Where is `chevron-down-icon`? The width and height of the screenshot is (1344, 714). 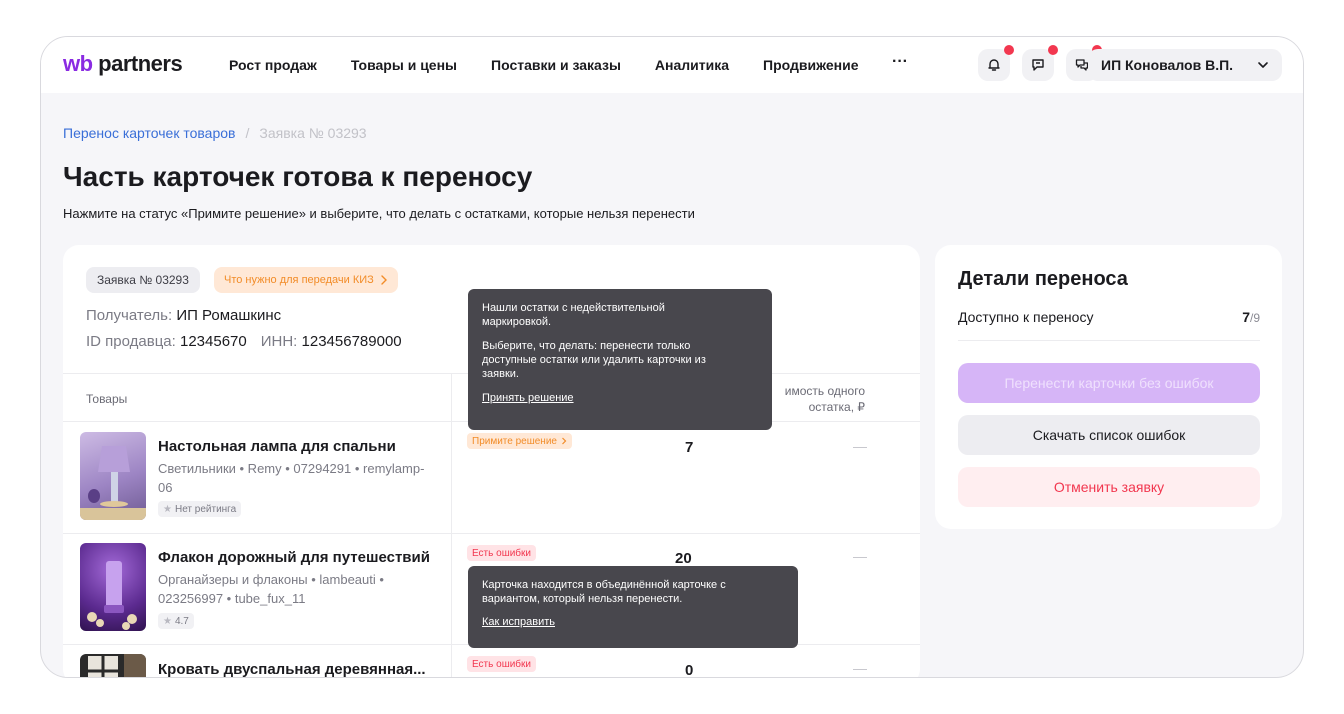
chevron-down-icon is located at coordinates (1263, 65).